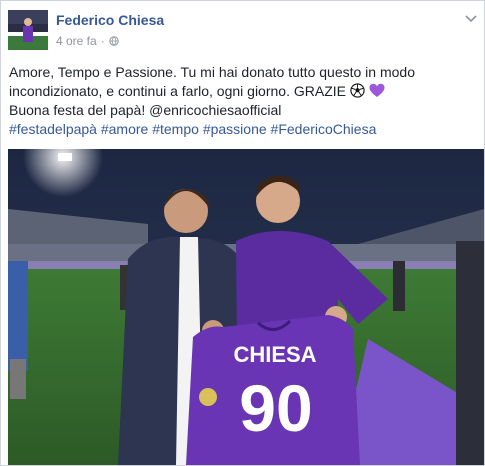 Image resolution: width=485 pixels, height=466 pixels. I want to click on hashtag-link: #festadelpapà, so click(53, 129).